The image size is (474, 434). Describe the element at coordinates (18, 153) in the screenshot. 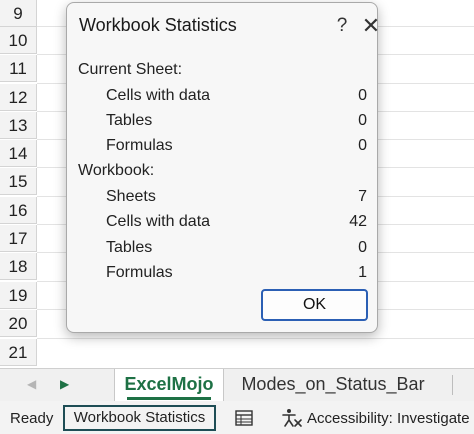

I see `row-header: 14` at that location.